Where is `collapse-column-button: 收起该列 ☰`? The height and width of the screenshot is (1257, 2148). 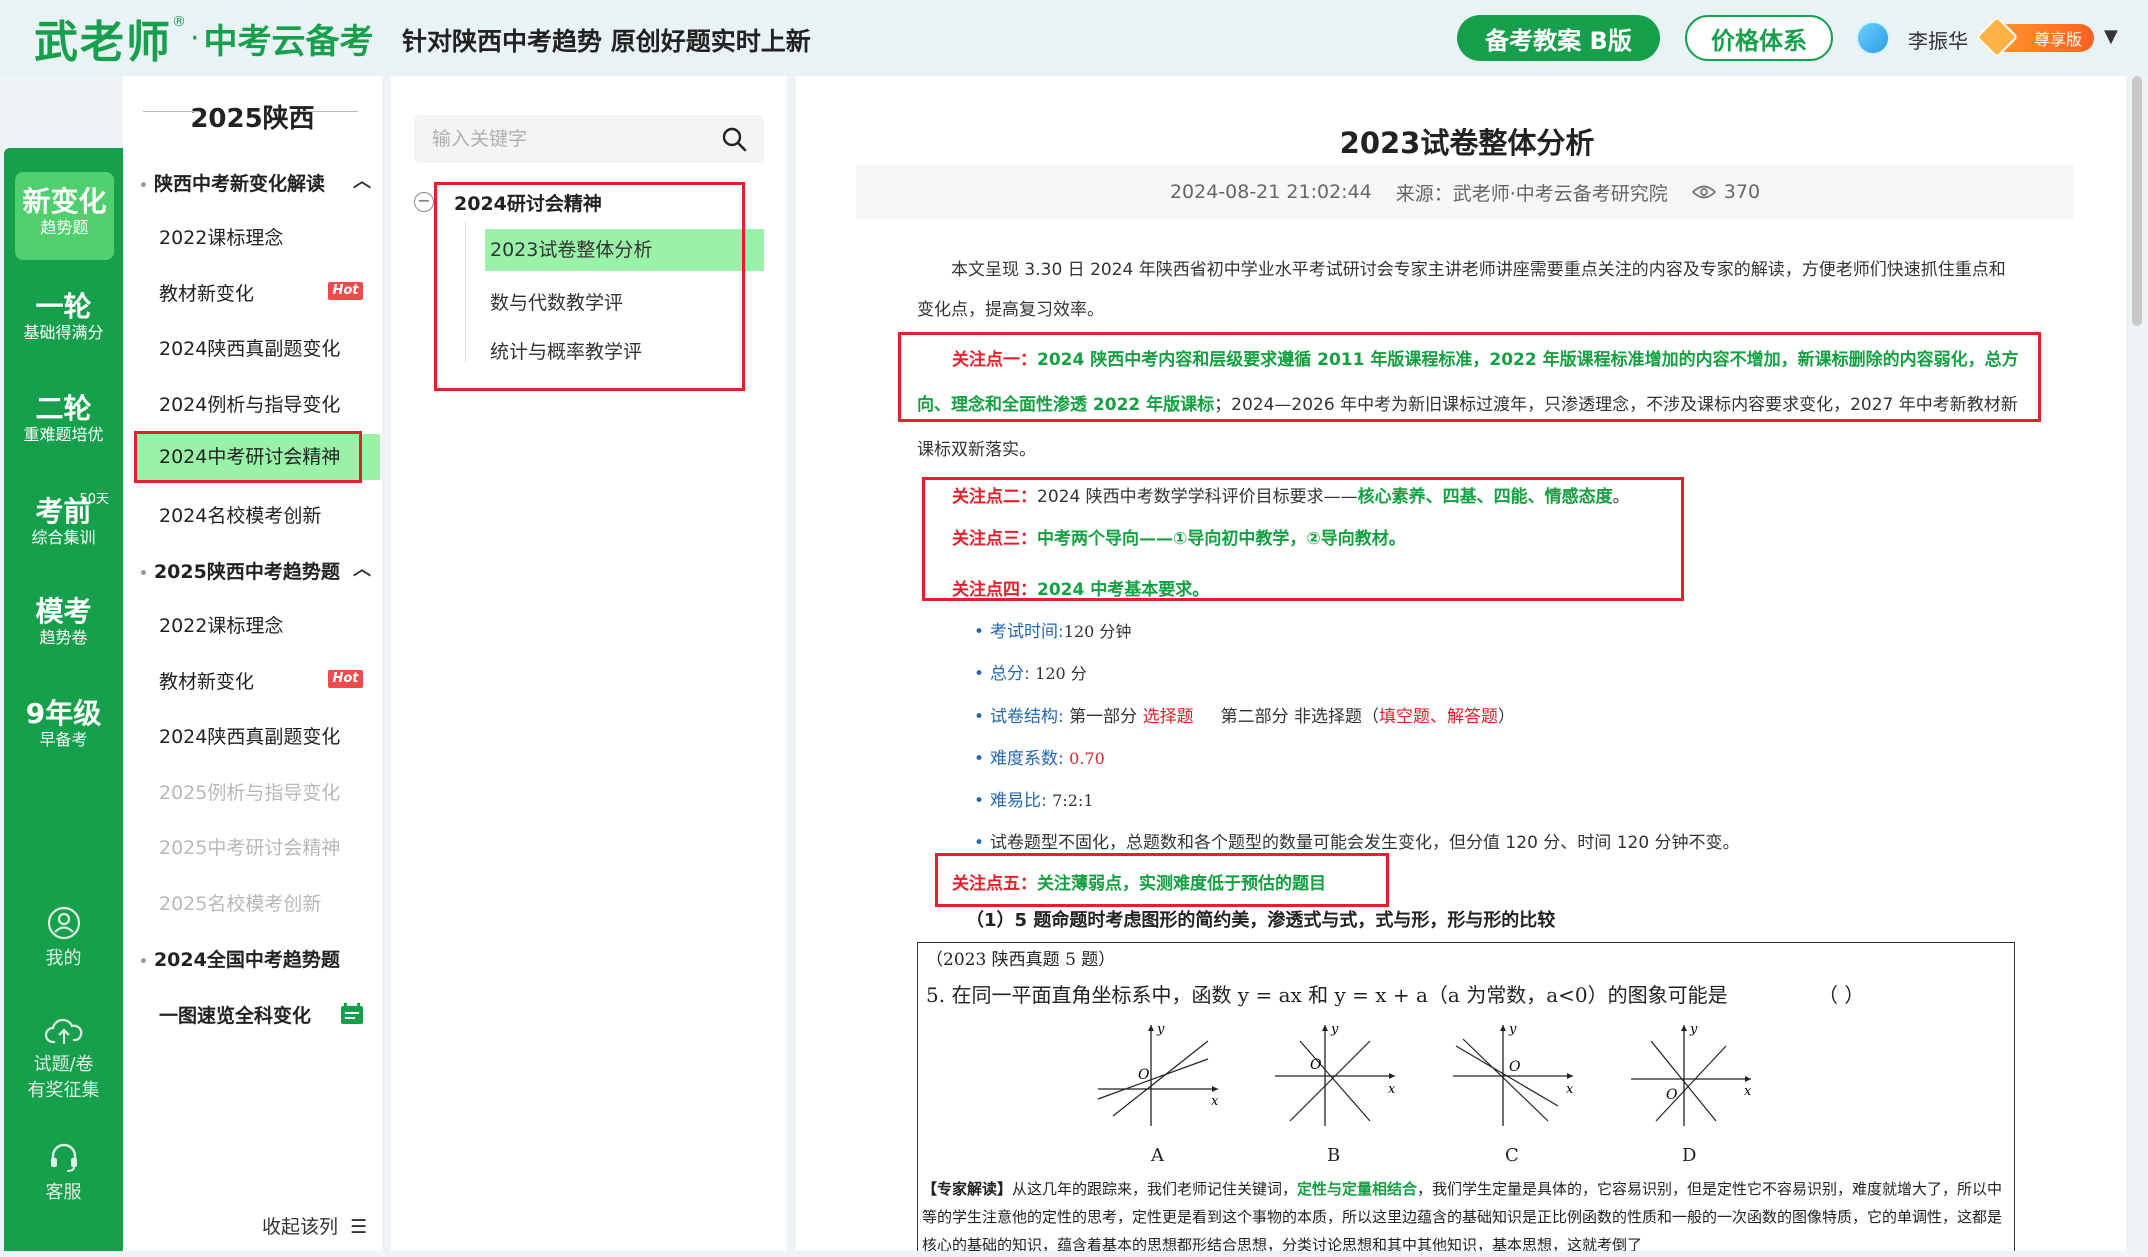 collapse-column-button: 收起该列 ☰ is located at coordinates (314, 1225).